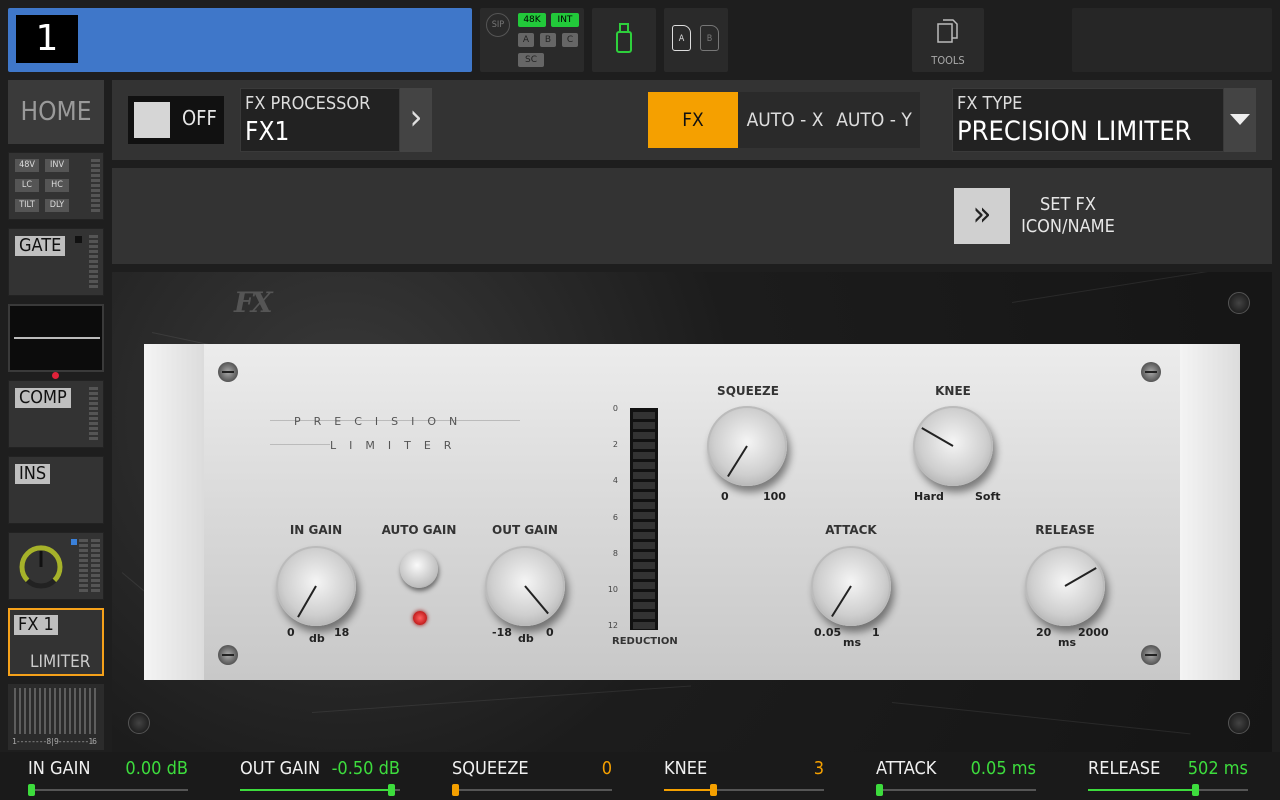  I want to click on tab-fx: FX, so click(693, 120).